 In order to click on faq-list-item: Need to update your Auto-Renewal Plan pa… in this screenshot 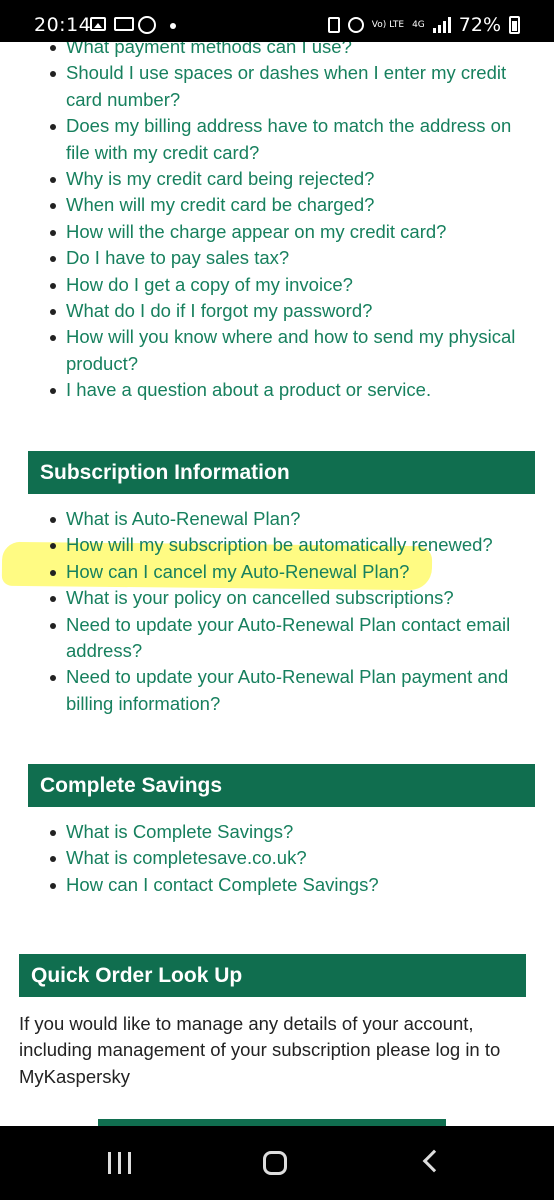, I will do `click(293, 690)`.